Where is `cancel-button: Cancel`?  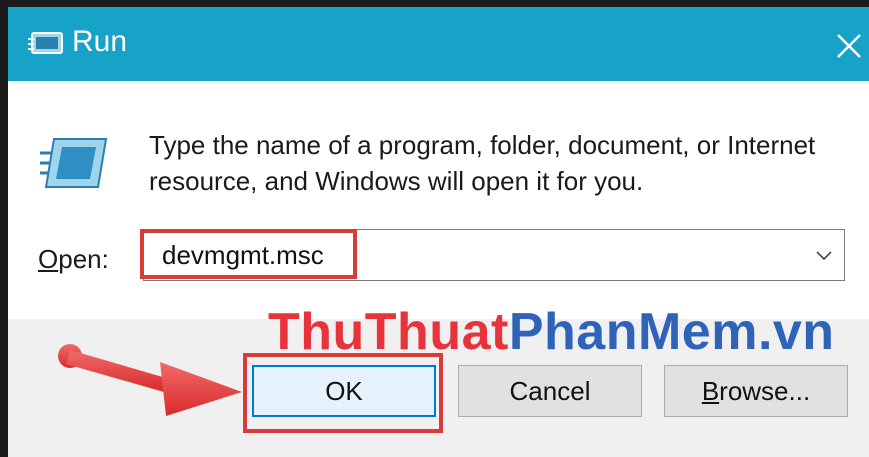
cancel-button: Cancel is located at coordinates (550, 391).